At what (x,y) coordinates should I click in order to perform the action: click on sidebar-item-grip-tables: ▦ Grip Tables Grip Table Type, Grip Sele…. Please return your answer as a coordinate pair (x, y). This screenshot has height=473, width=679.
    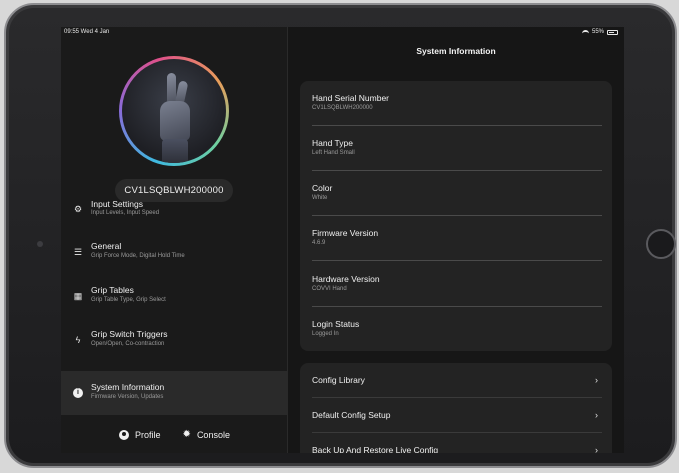
    Looking at the image, I should click on (174, 297).